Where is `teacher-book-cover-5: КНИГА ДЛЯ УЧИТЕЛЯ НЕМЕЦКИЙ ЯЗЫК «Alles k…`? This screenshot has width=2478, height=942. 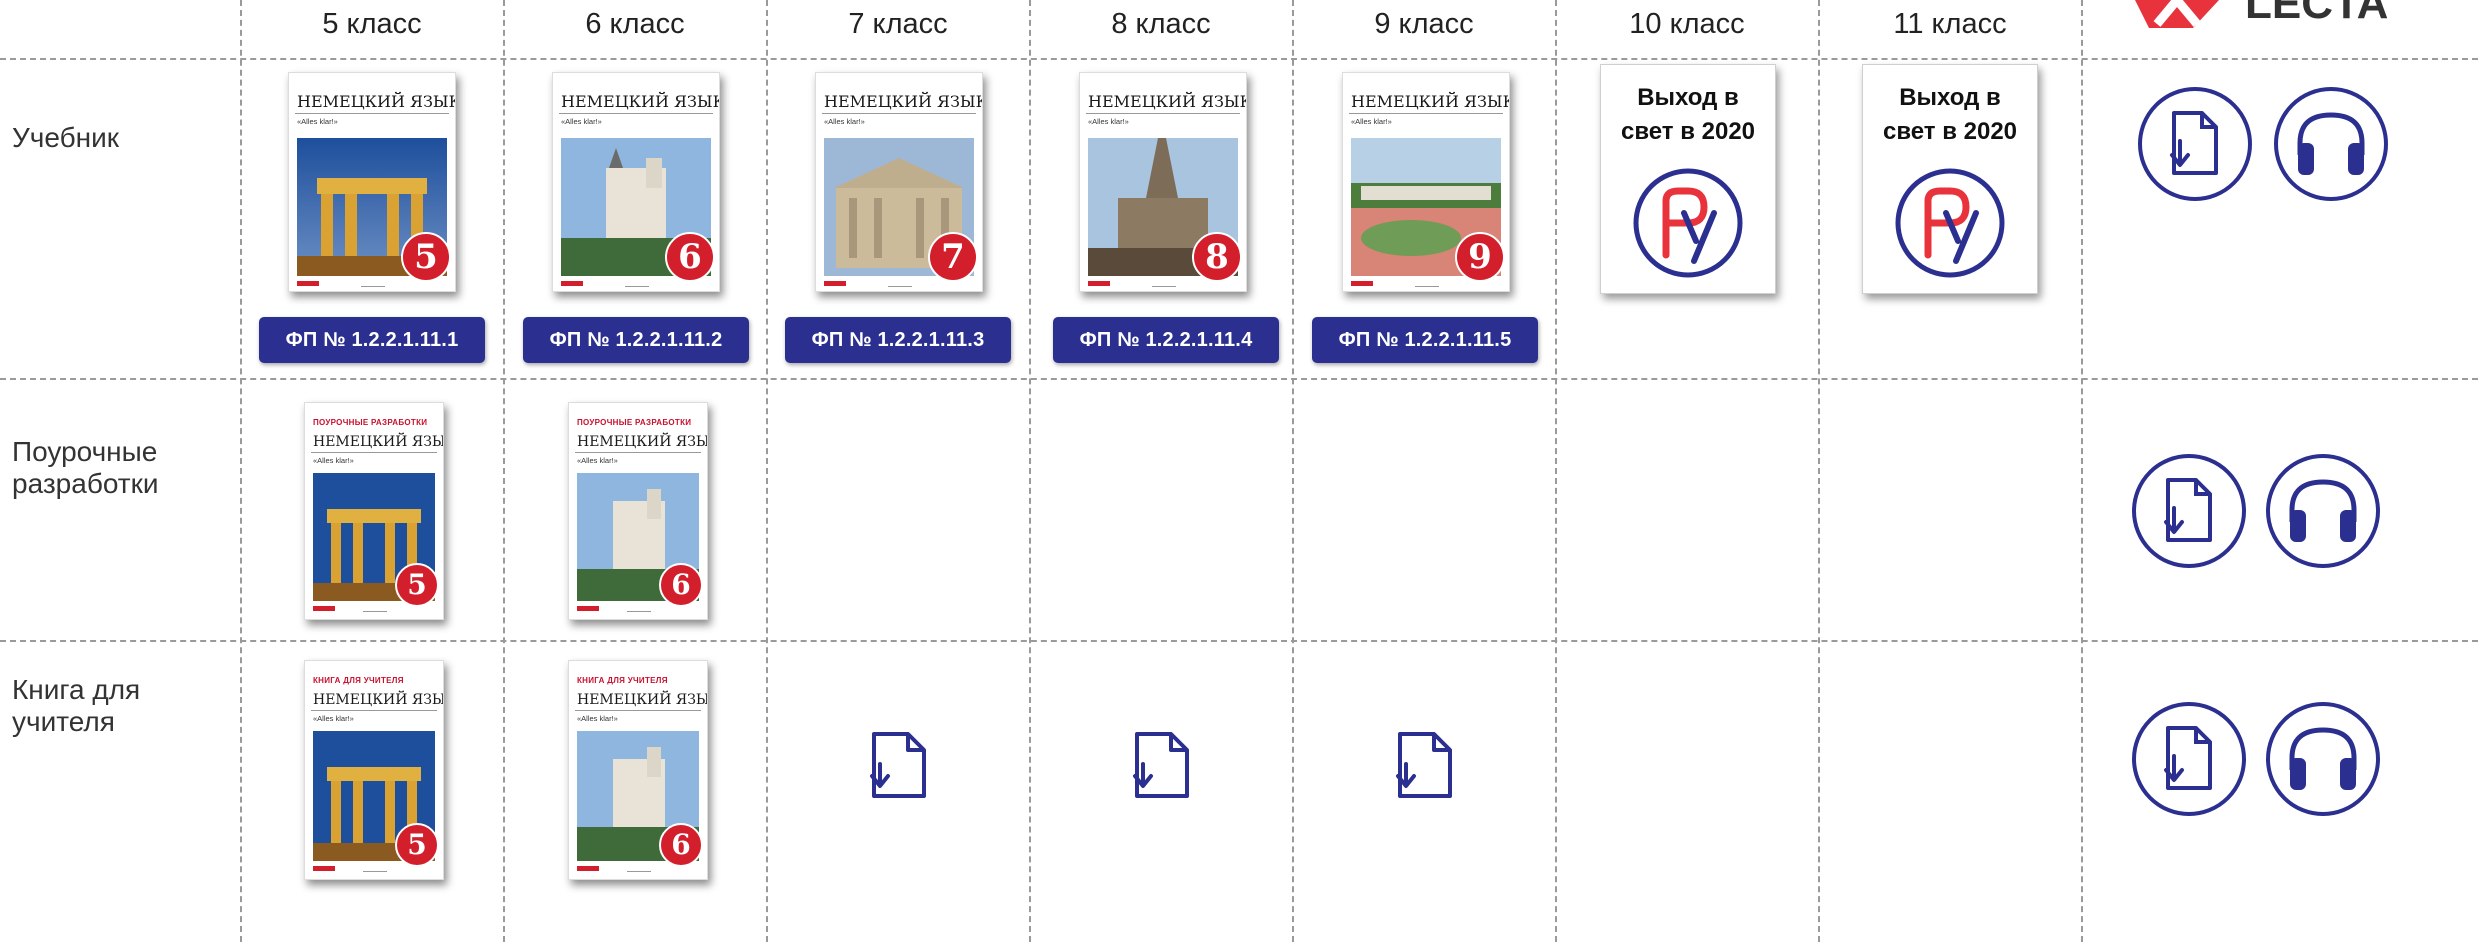 teacher-book-cover-5: КНИГА ДЛЯ УЧИТЕЛЯ НЕМЕЦКИЙ ЯЗЫК «Alles k… is located at coordinates (374, 770).